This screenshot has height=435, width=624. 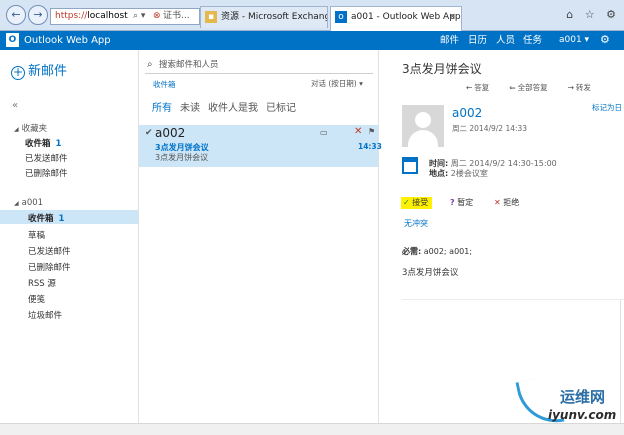 I want to click on person-head-icon, so click(x=423, y=120).